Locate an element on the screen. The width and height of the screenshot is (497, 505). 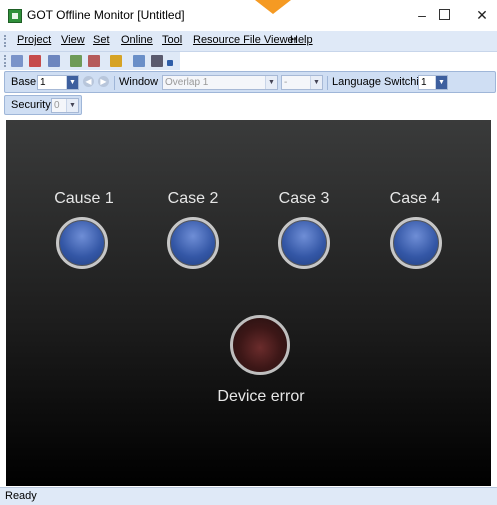
menu-grip-handle is located at coordinates (6, 41).